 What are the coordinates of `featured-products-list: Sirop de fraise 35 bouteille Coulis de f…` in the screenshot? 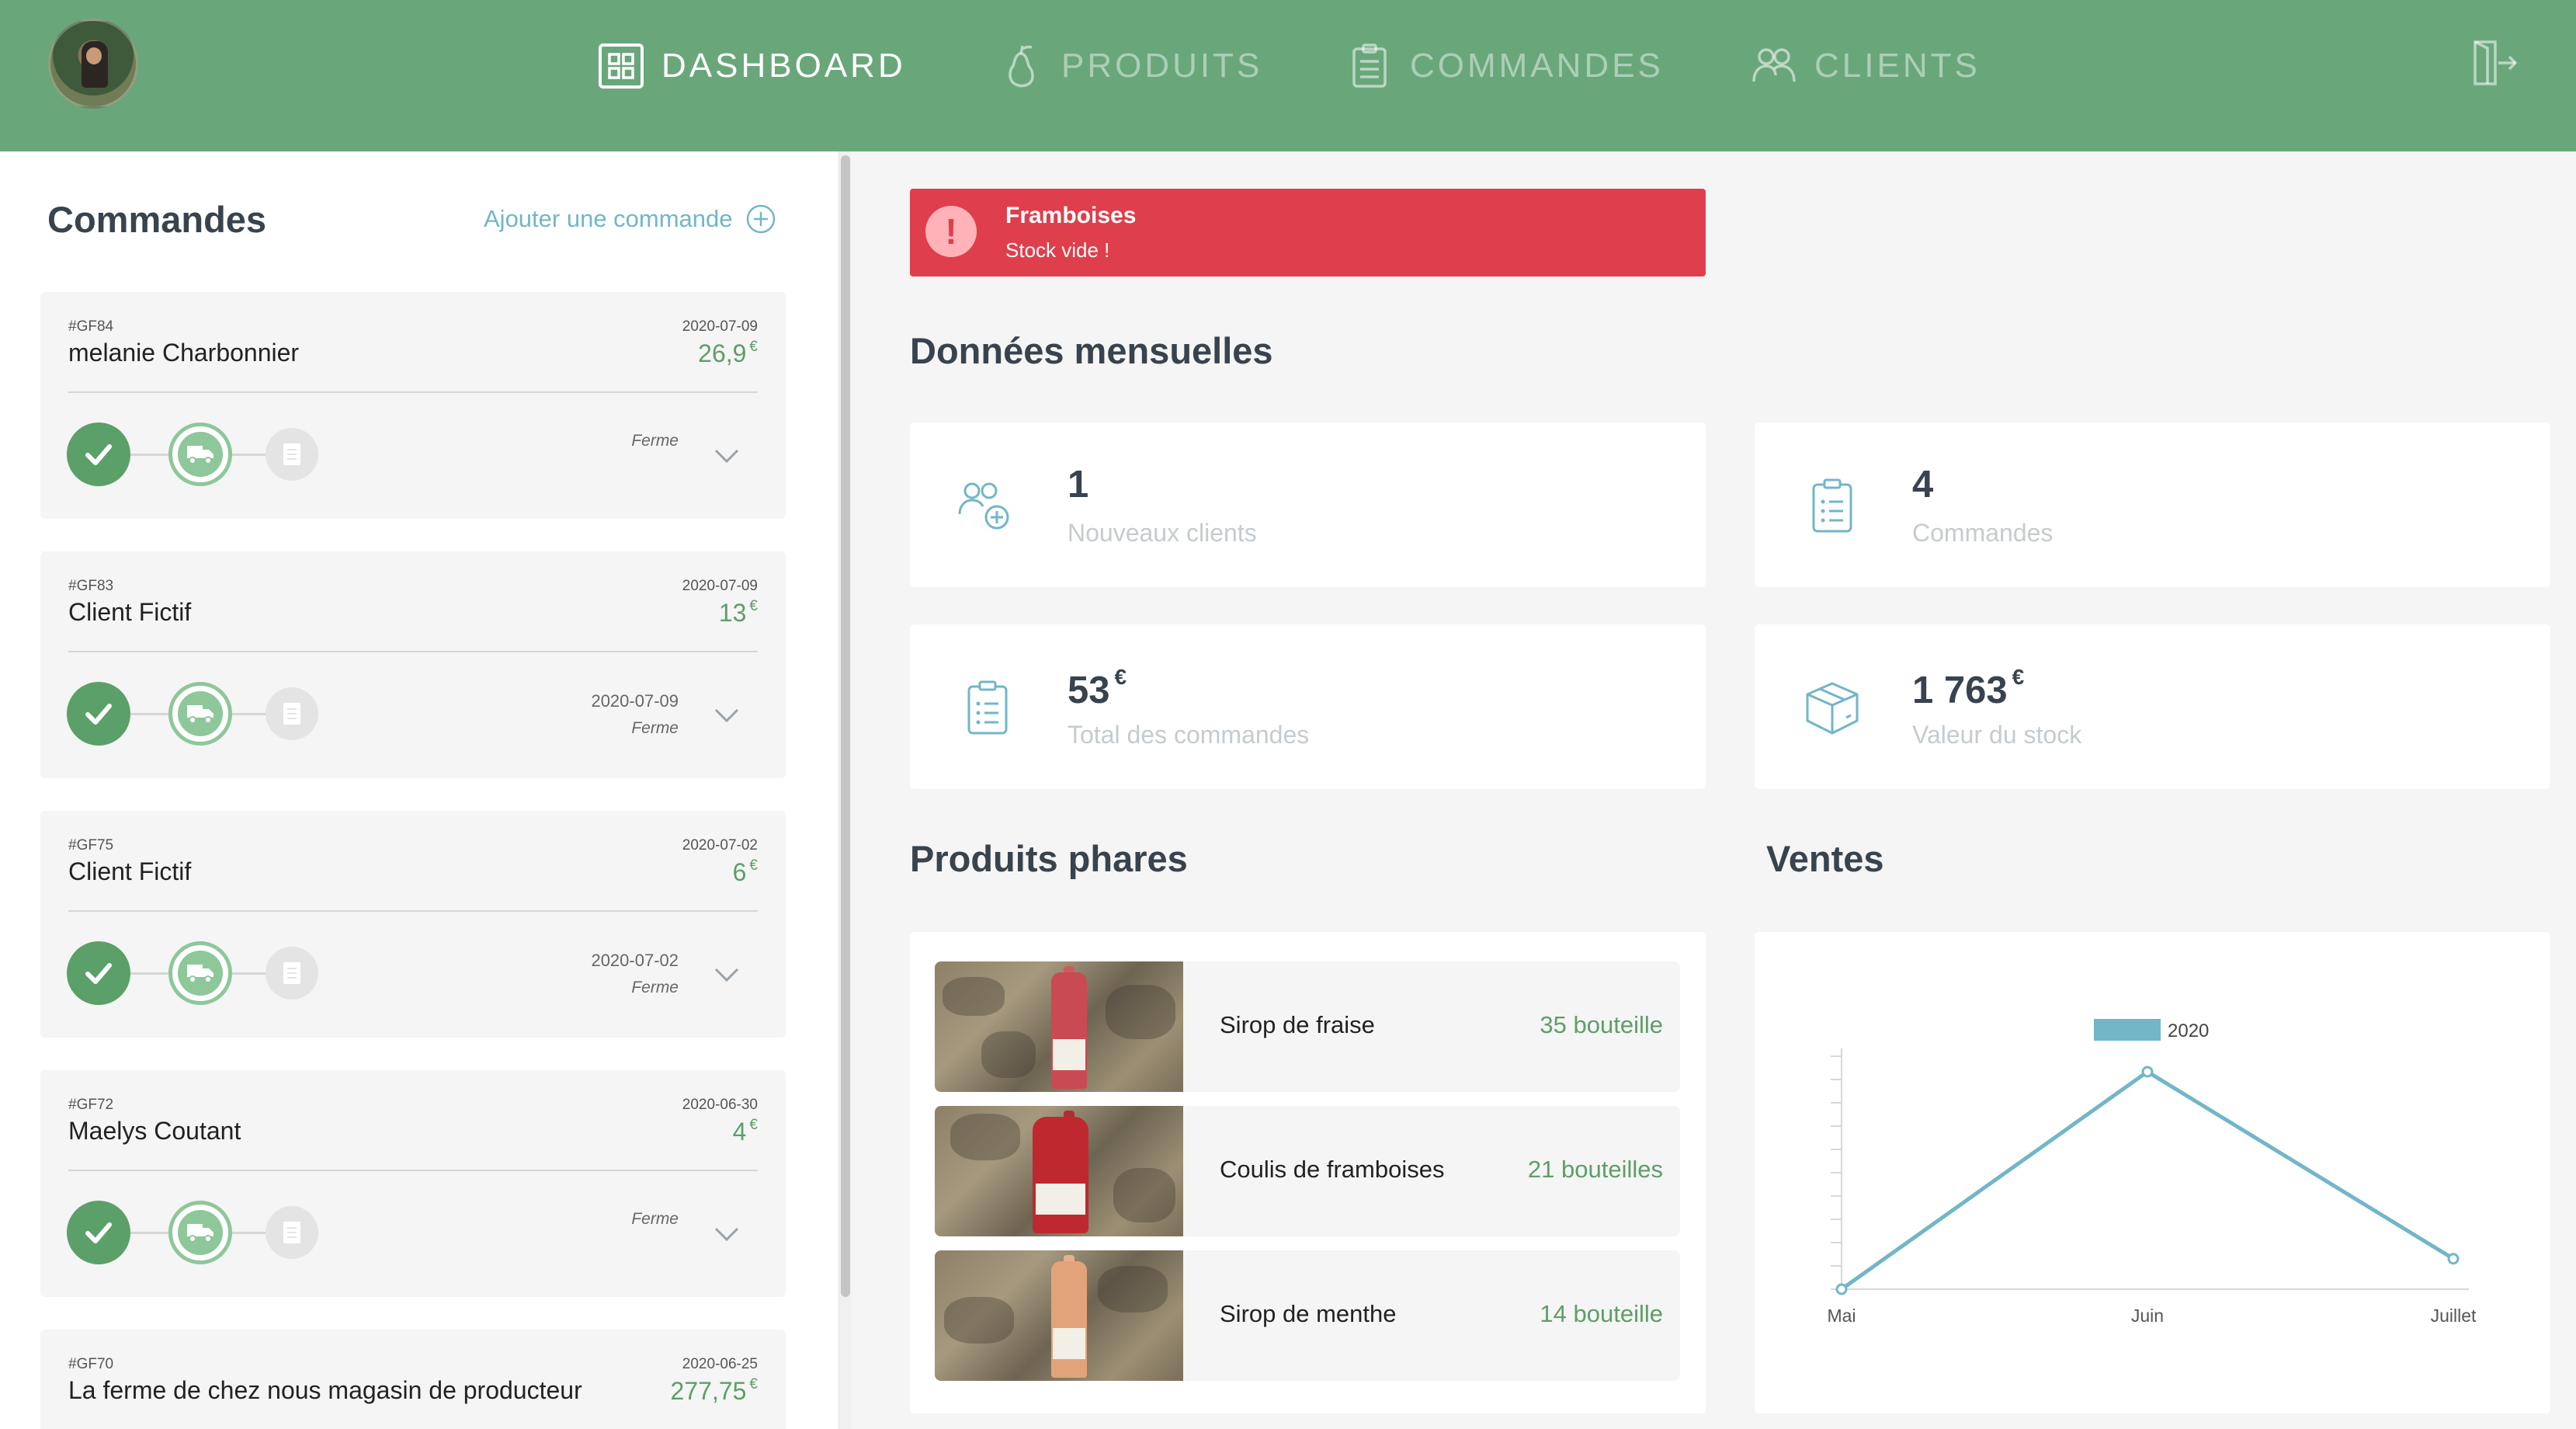 It's located at (1308, 1172).